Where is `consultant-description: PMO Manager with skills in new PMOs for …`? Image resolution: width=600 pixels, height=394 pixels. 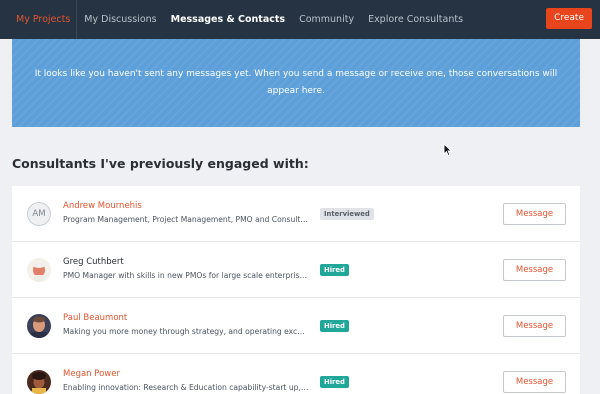
consultant-description: PMO Manager with skills in new PMOs for … is located at coordinates (186, 275).